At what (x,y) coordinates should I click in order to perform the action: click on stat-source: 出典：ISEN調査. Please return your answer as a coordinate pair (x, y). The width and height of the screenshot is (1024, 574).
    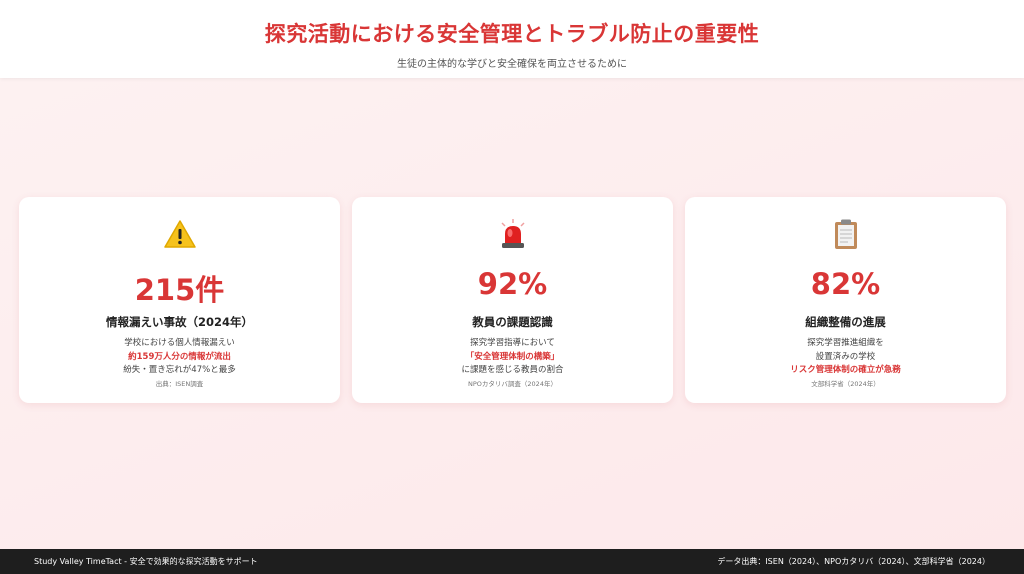
    Looking at the image, I should click on (179, 383).